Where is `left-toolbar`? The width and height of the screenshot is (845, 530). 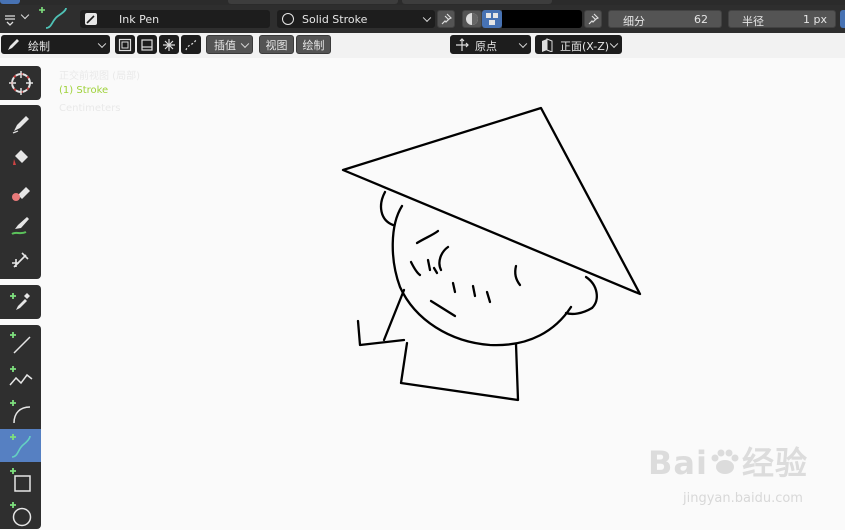
left-toolbar is located at coordinates (21, 294).